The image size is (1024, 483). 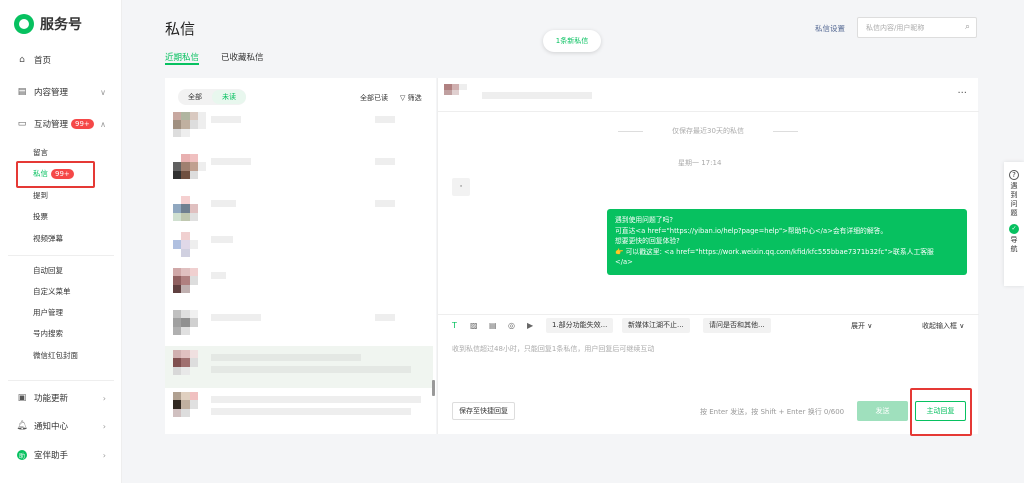 I want to click on logo: 服务号, so click(x=48, y=24).